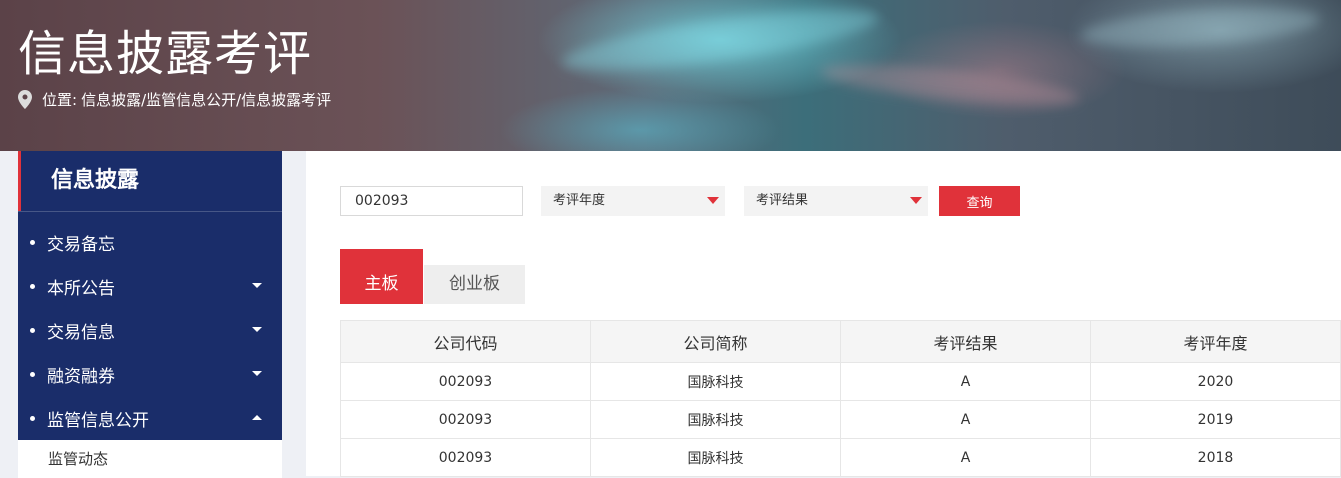 The image size is (1341, 478). Describe the element at coordinates (150, 330) in the screenshot. I see `sidebar-item-trade-info: 交易信息` at that location.